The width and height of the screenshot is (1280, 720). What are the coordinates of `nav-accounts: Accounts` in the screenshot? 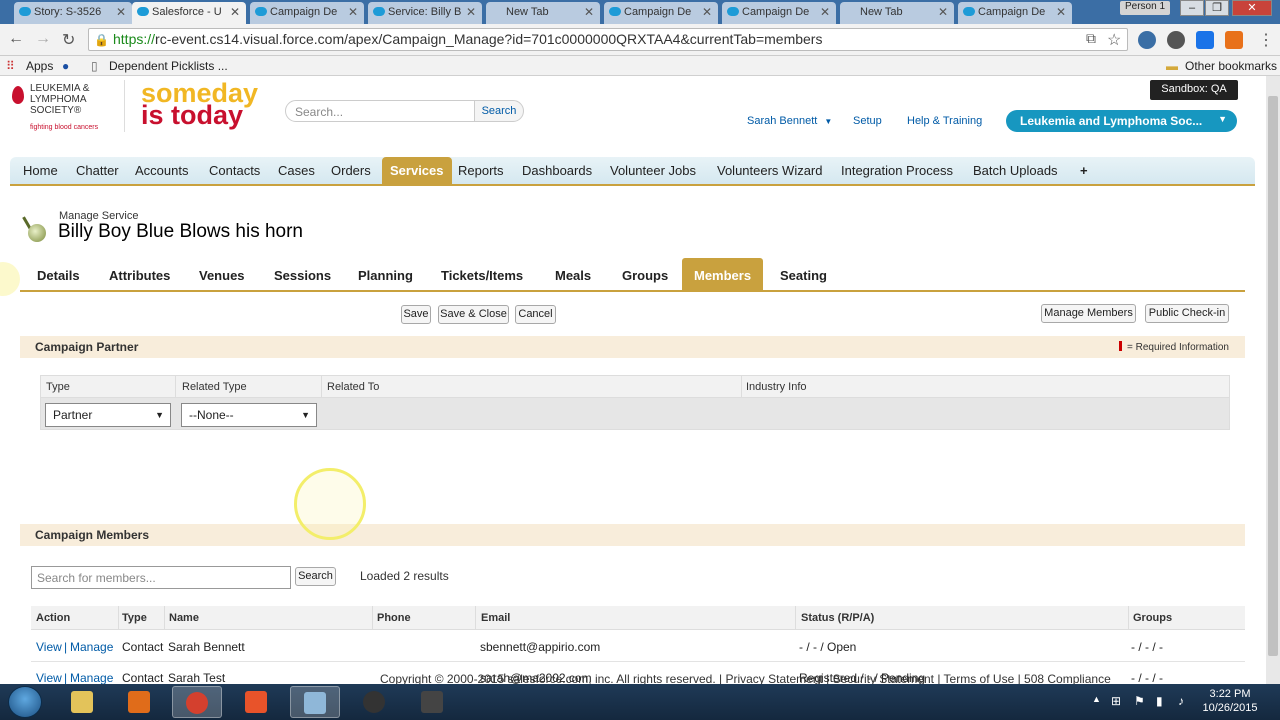 It's located at (161, 170).